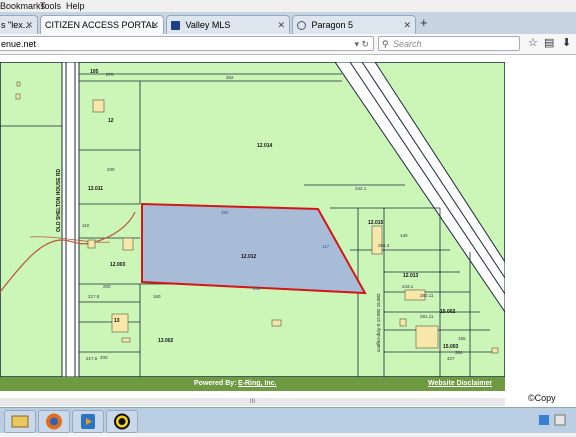 This screenshot has width=576, height=437. I want to click on bookmark-list-icon: ▤, so click(549, 42).